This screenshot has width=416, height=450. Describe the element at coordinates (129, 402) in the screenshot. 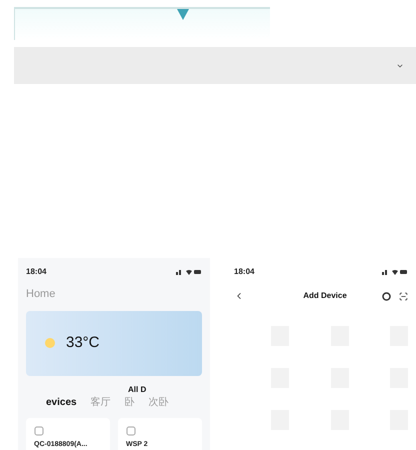

I see `room-tab: 卧` at that location.